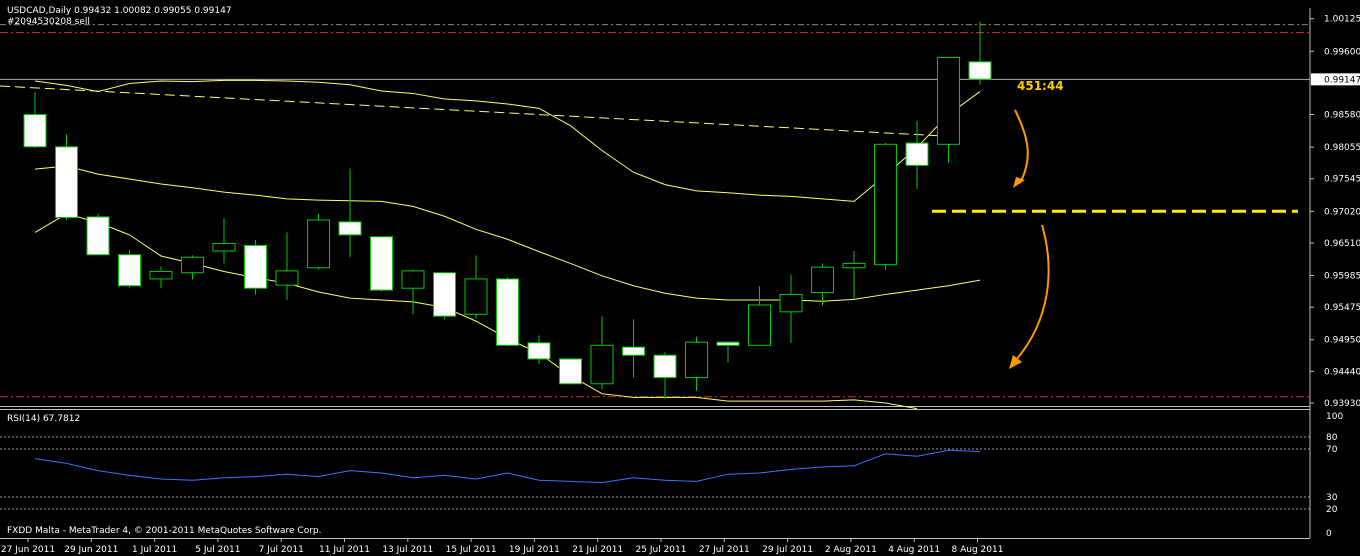  What do you see at coordinates (1342, 308) in the screenshot?
I see `price-tick-label: 0.95475` at bounding box center [1342, 308].